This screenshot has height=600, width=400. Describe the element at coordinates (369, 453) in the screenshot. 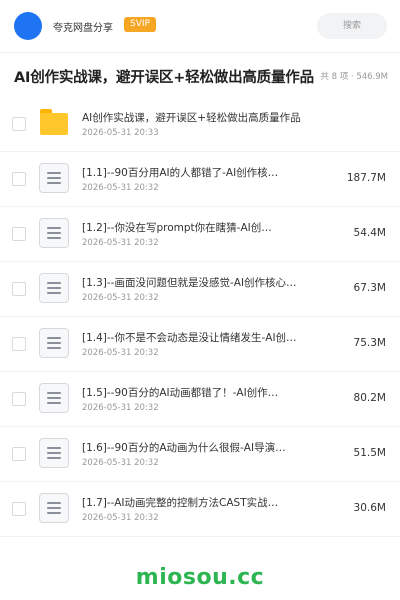

I see `item-size: 51.5M` at that location.